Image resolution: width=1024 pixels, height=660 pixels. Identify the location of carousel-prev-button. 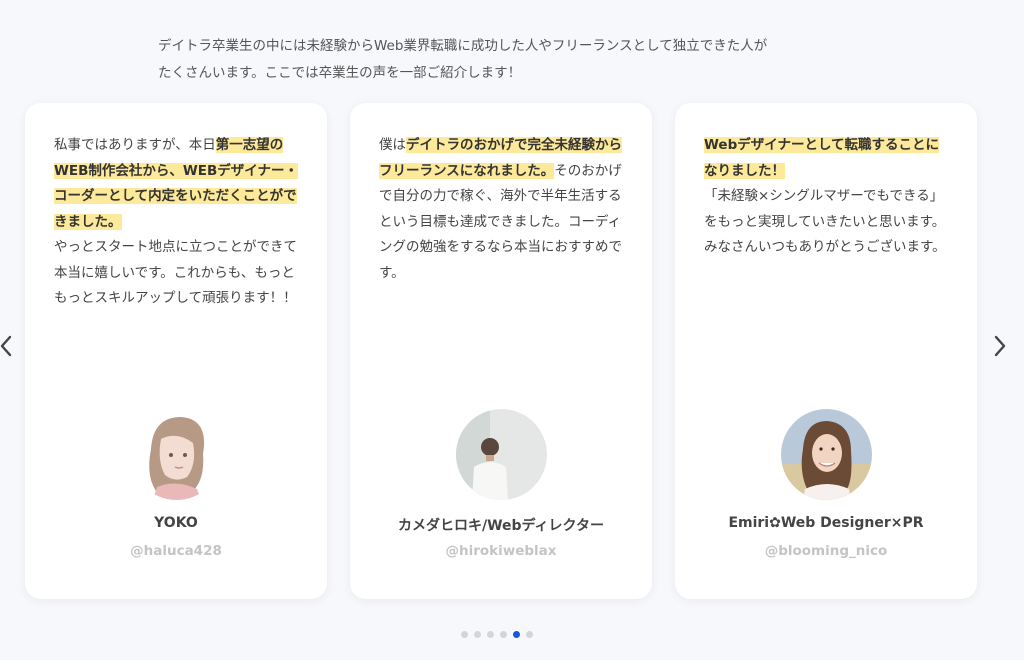
(8, 346).